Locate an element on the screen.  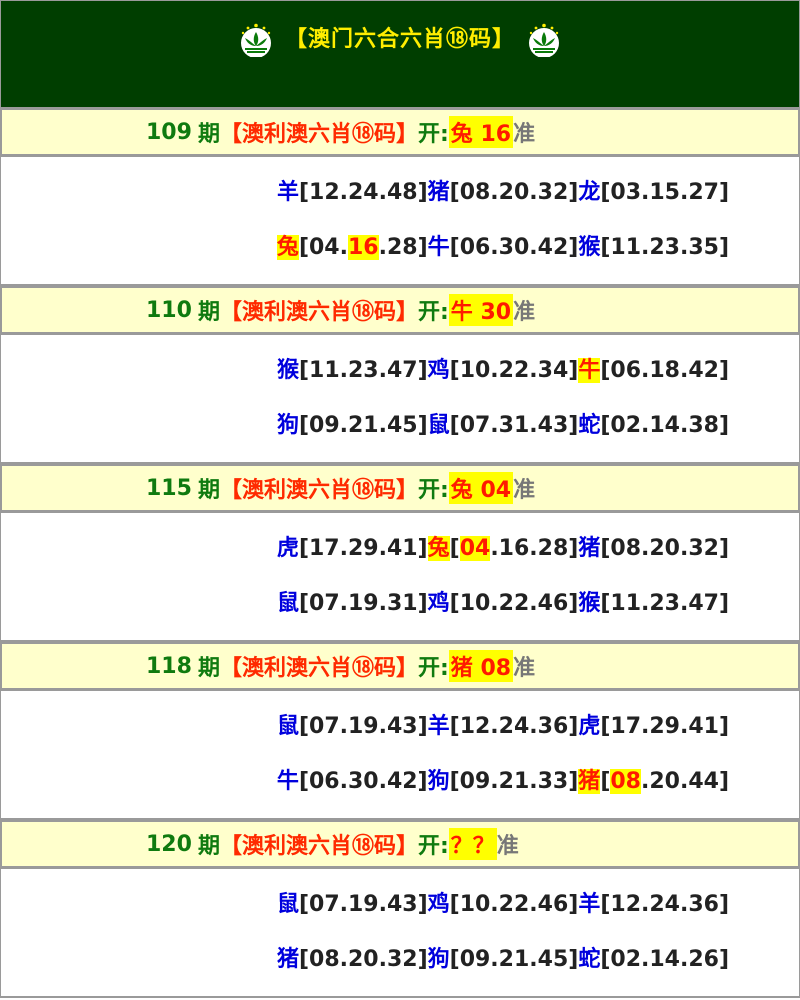
zodiac-numbers: [02.14.26] is located at coordinates (664, 960).